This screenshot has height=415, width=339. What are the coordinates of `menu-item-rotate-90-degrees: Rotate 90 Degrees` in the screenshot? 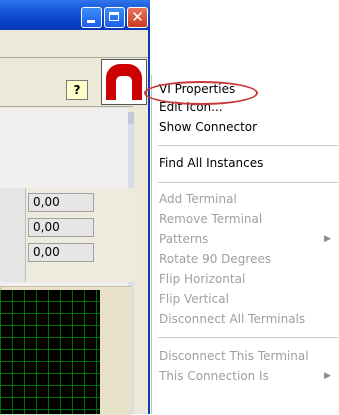 It's located at (248, 259).